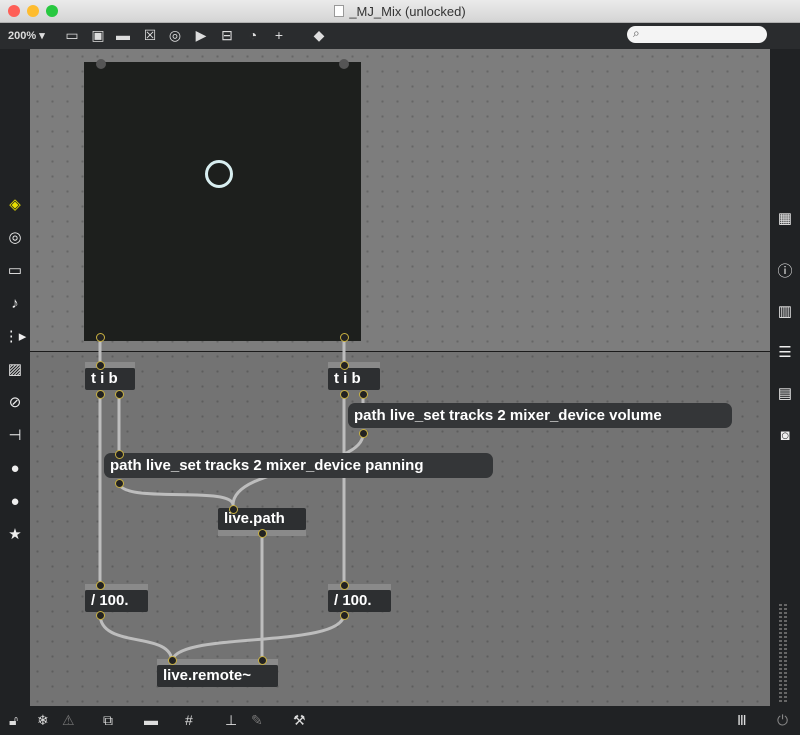 This screenshot has height=735, width=800. Describe the element at coordinates (219, 174) in the screenshot. I see `pad-handle` at that location.